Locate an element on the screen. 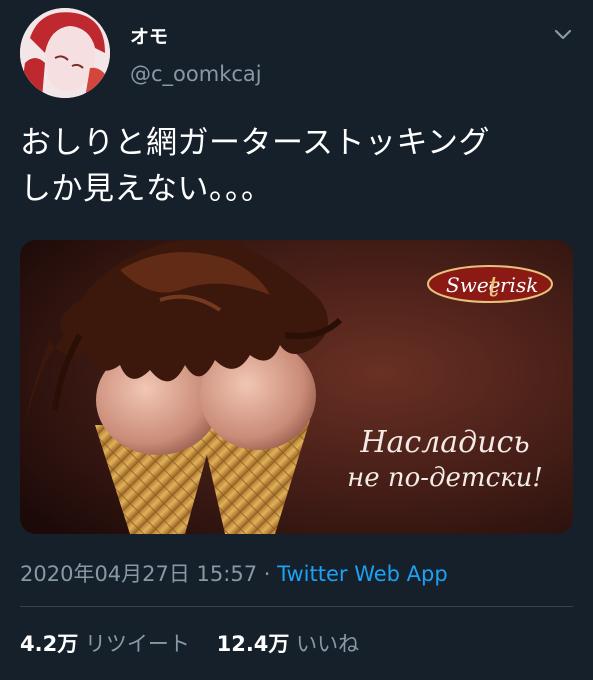 The width and height of the screenshot is (593, 680). retweets-stat: 4.2万 リツイート is located at coordinates (108, 644).